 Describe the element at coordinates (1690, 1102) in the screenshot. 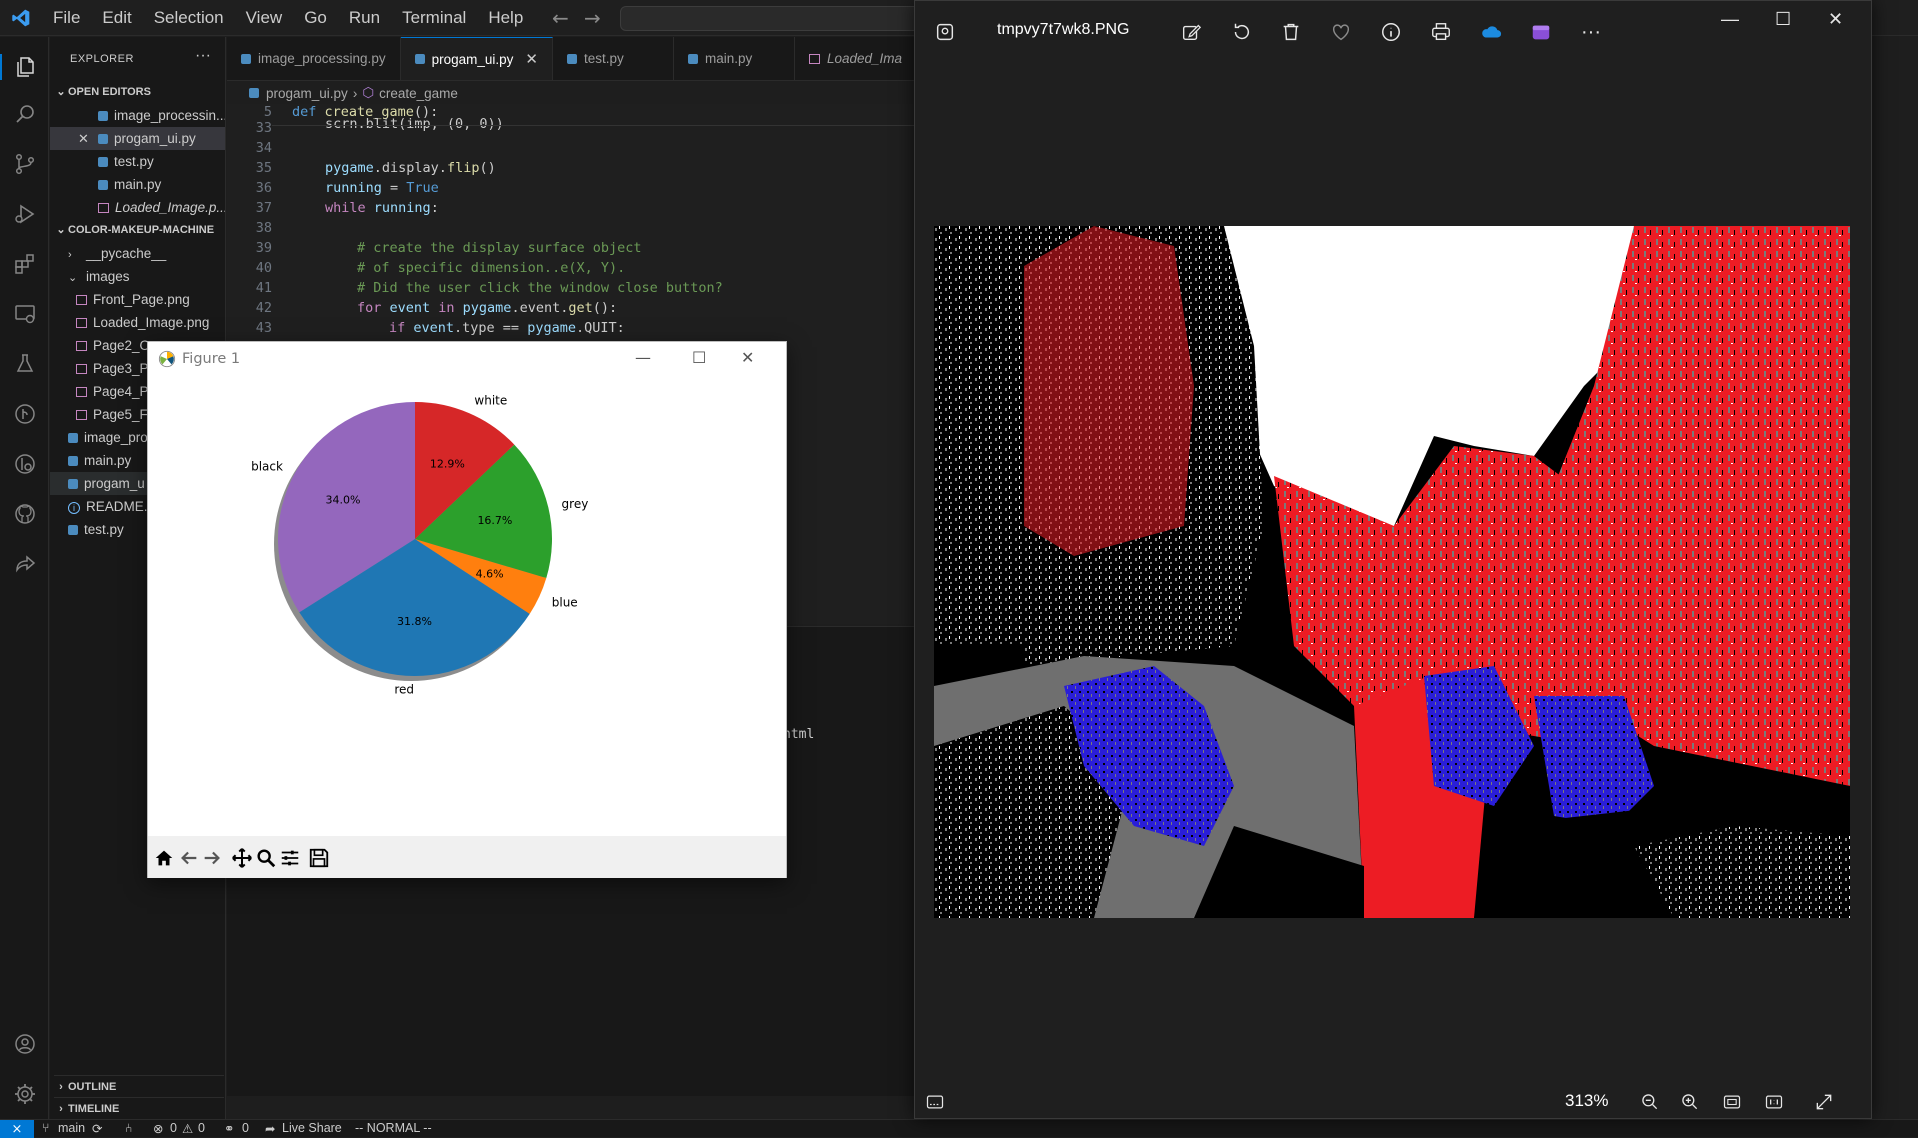

I see `zoom-in-icon` at that location.